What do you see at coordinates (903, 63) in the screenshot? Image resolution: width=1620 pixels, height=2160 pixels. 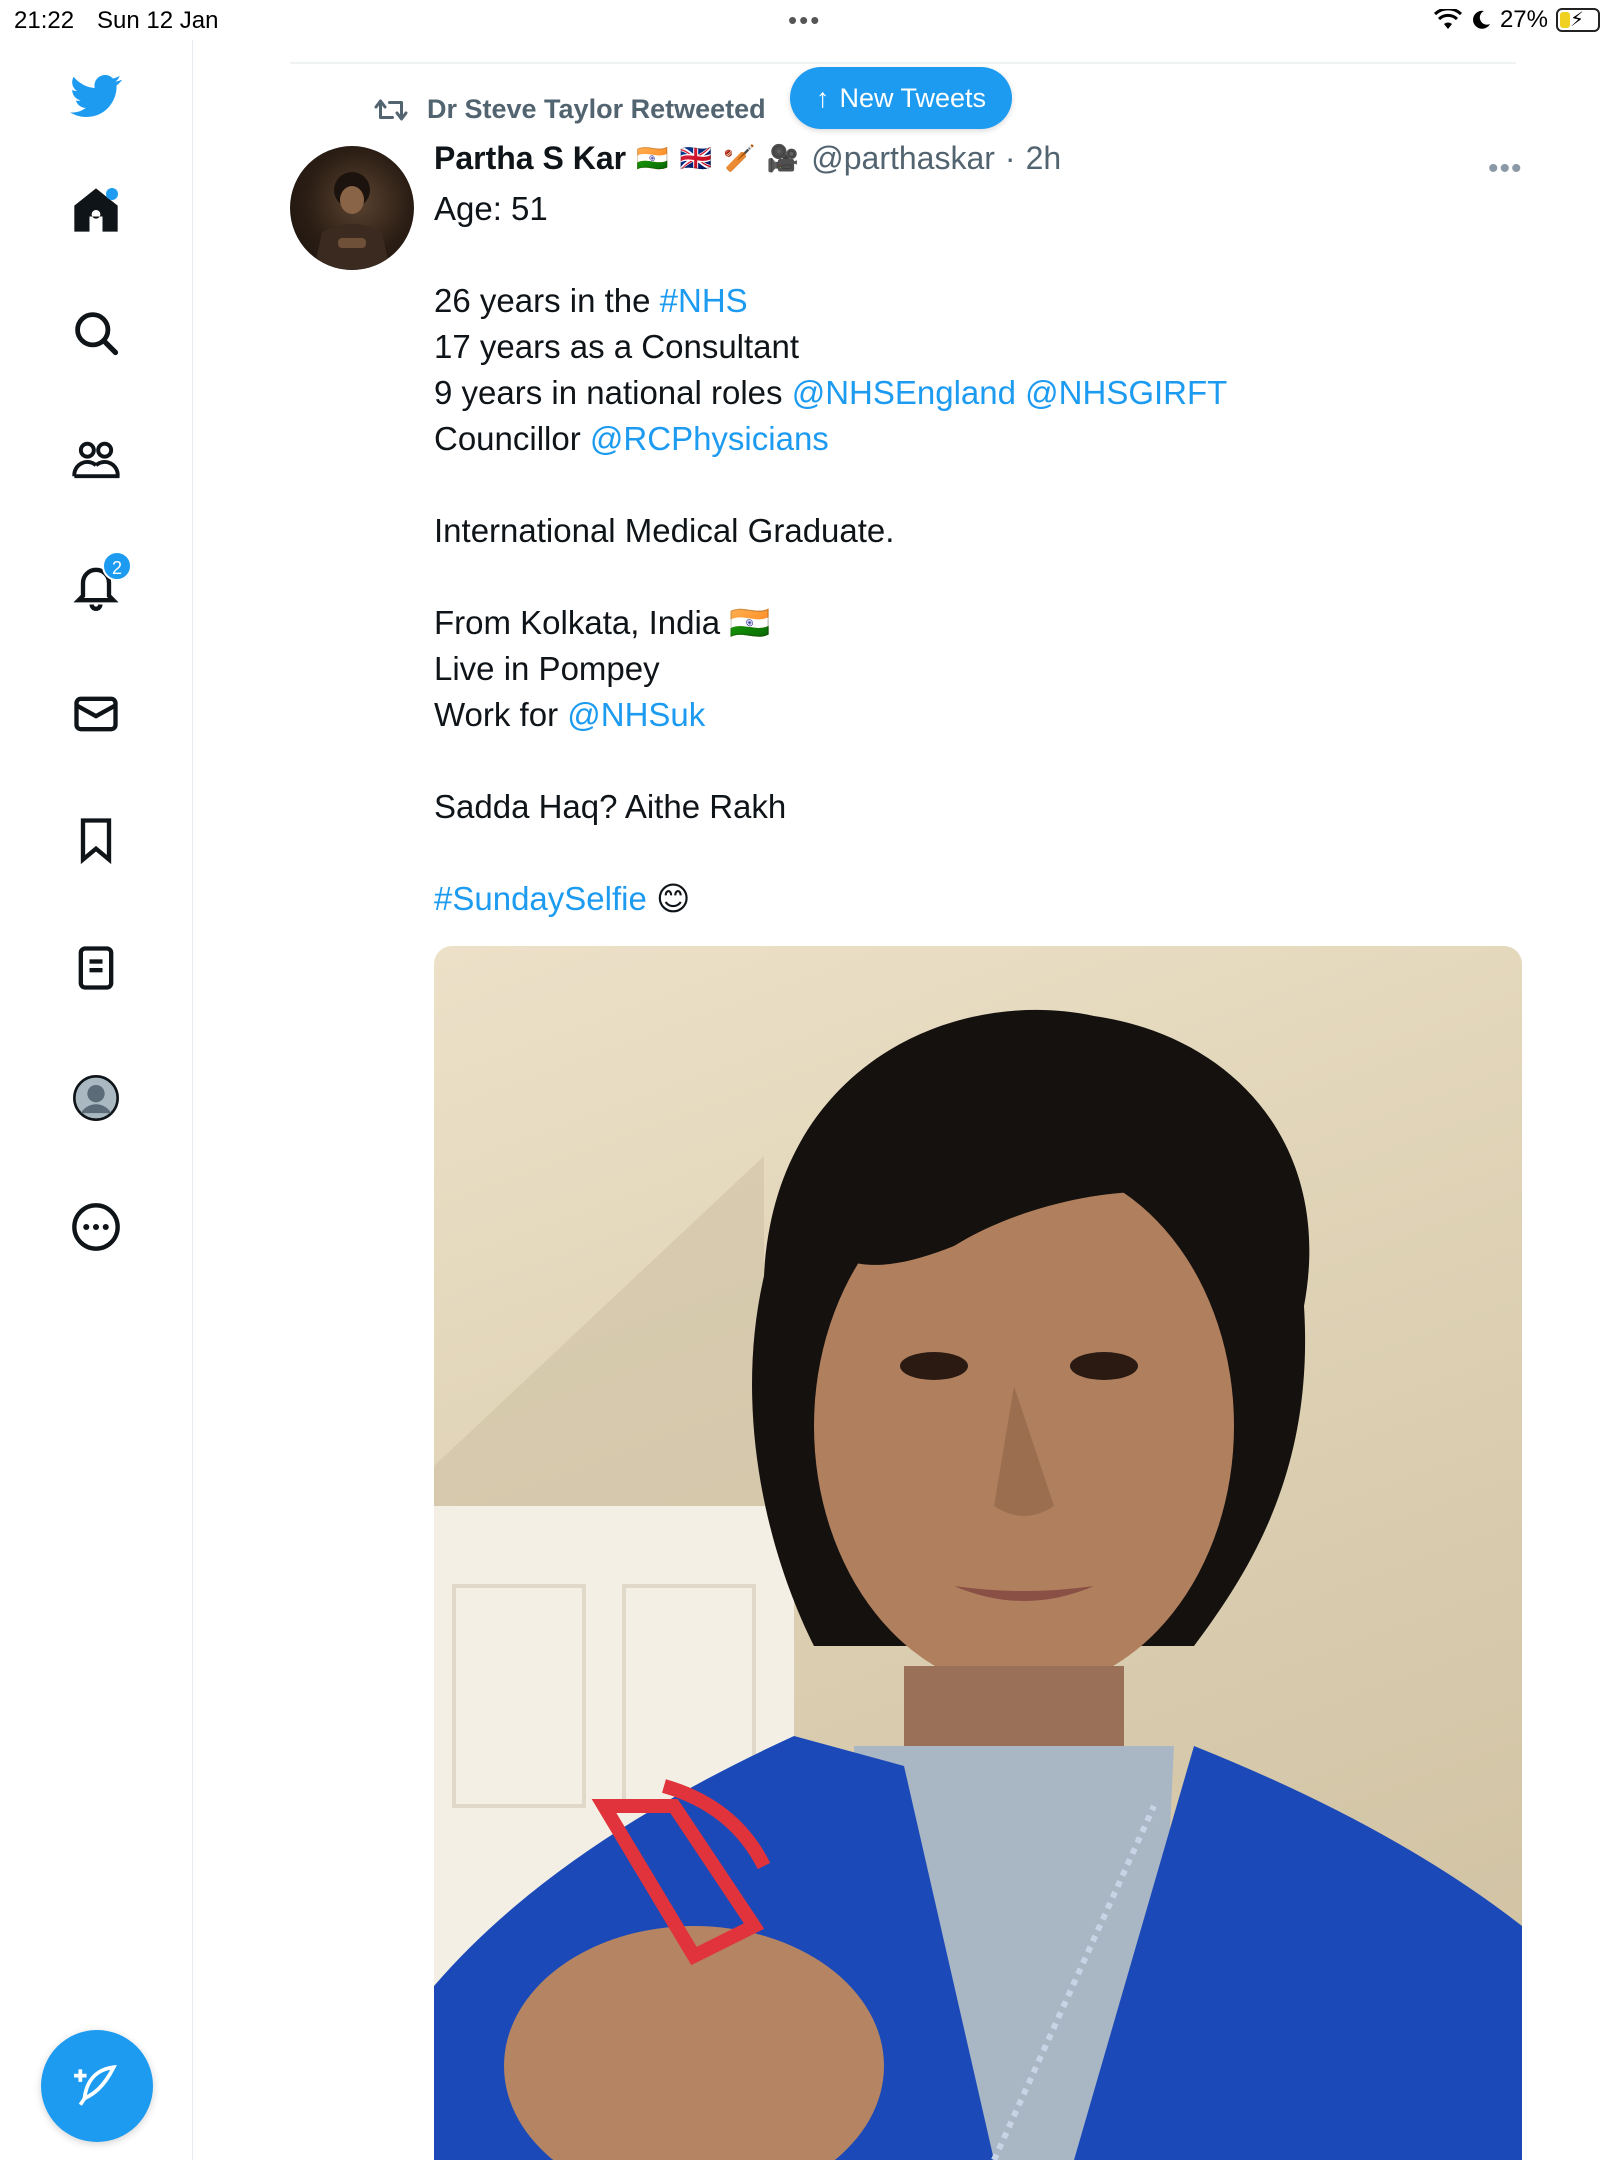 I see `divider` at bounding box center [903, 63].